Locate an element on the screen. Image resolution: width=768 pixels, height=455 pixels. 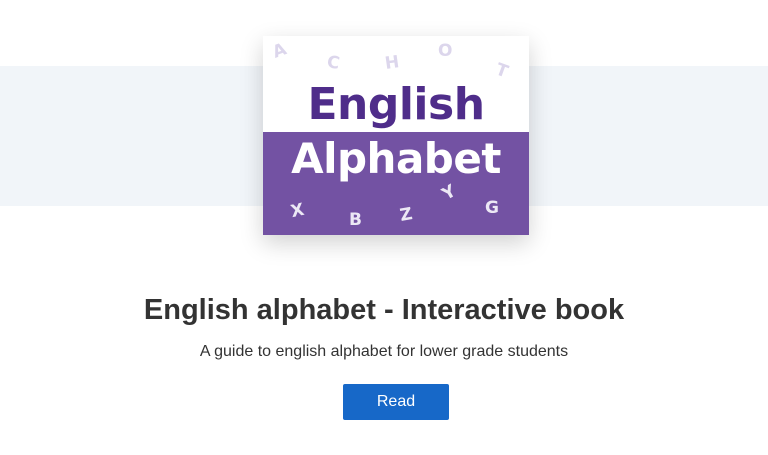
cover-letter-h: H is located at coordinates (392, 63).